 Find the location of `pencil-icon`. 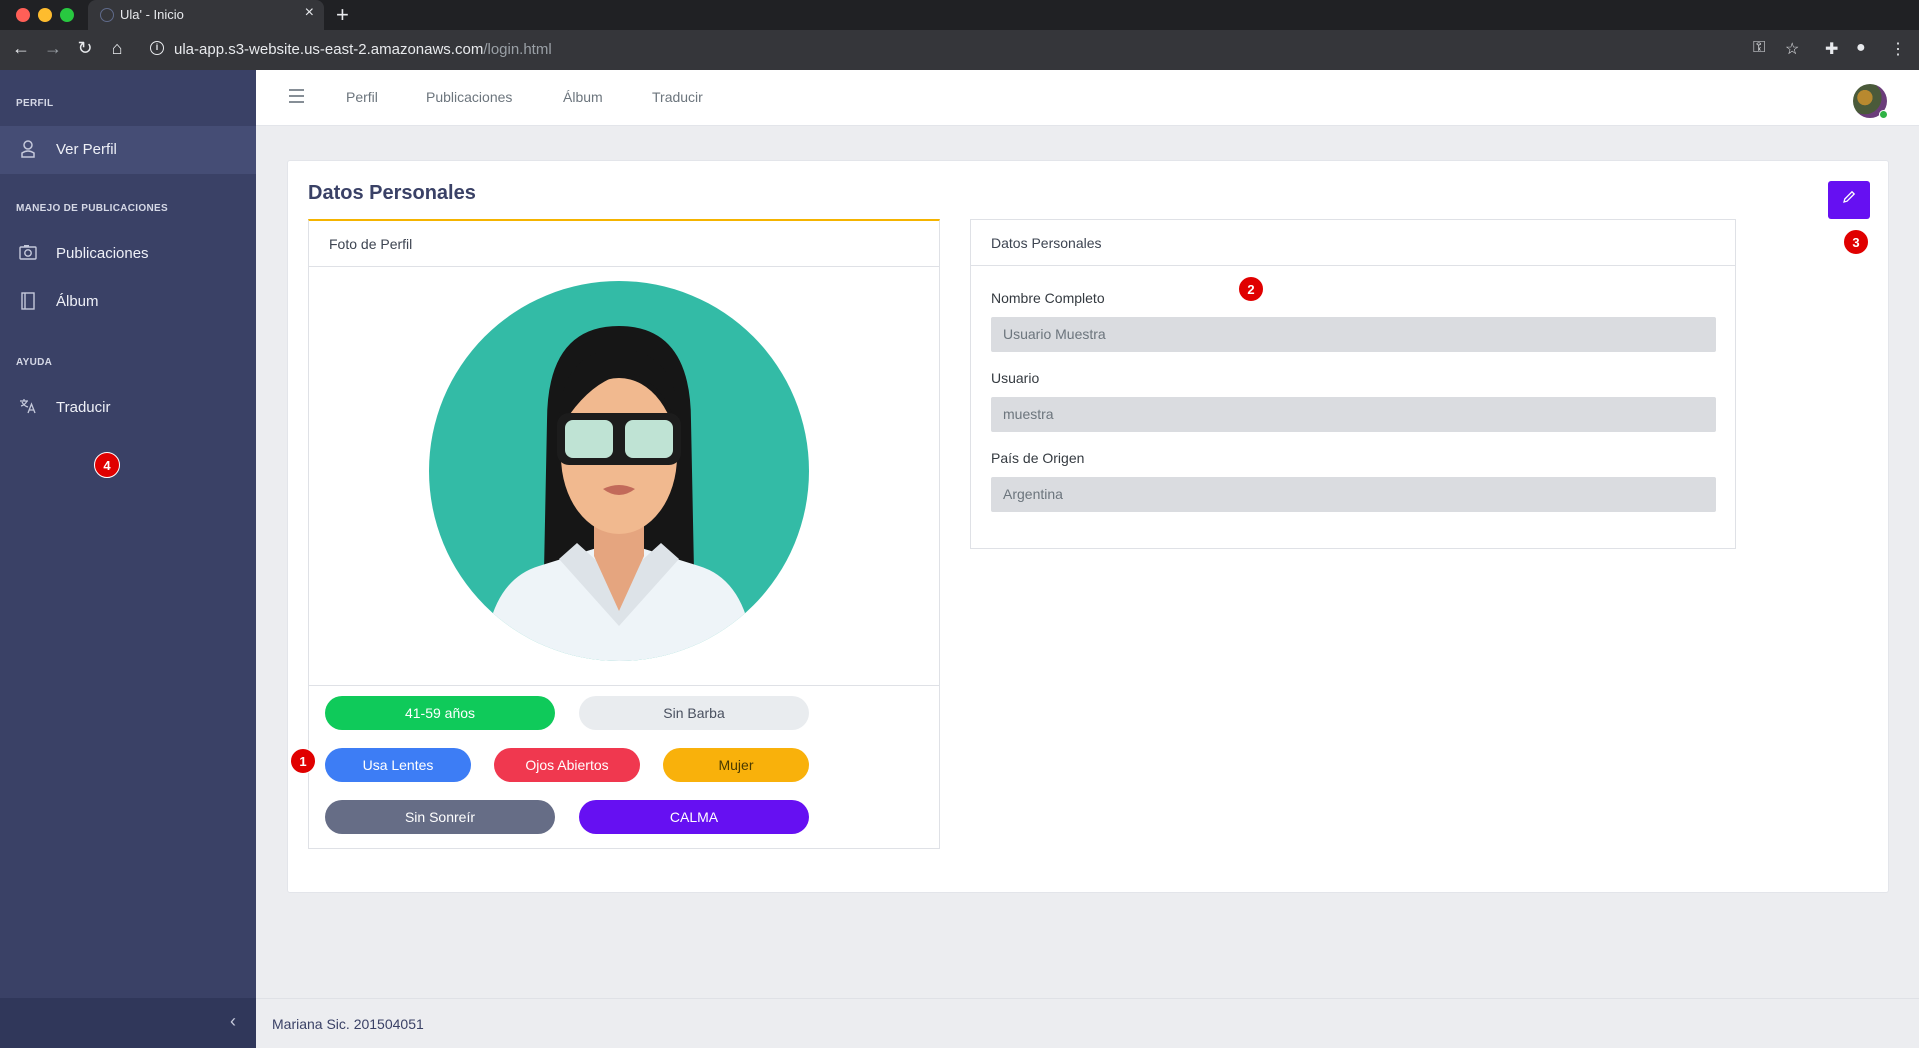

pencil-icon is located at coordinates (1849, 199).